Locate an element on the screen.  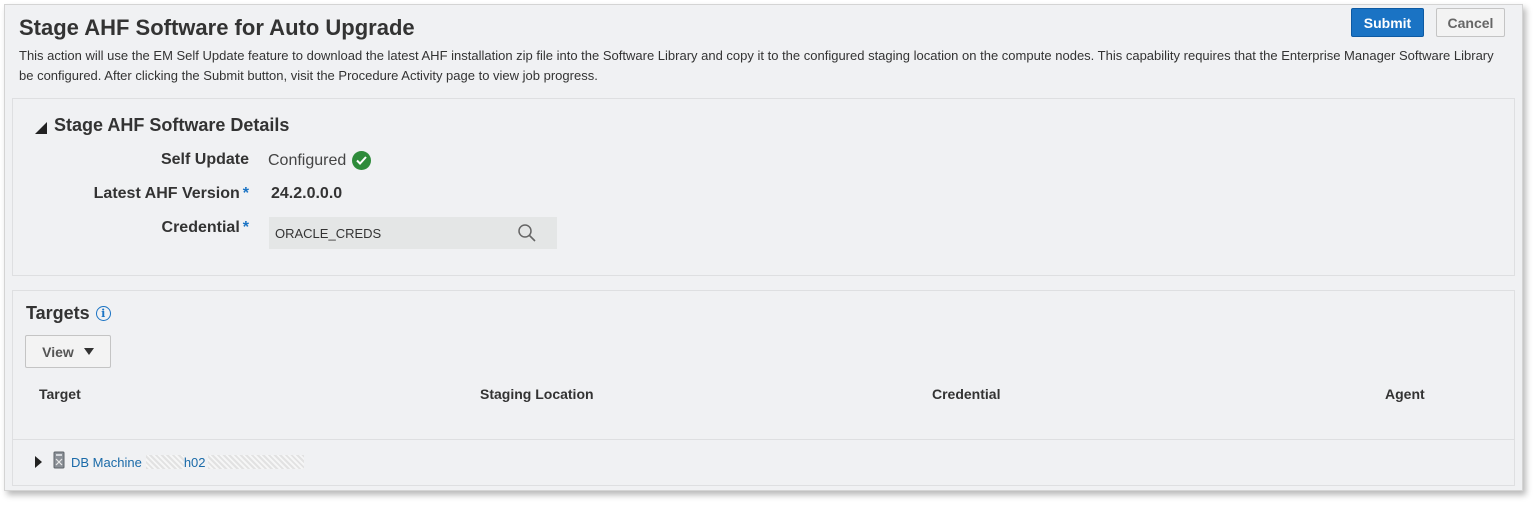
target-link: DB Machine h02 is located at coordinates (187, 462).